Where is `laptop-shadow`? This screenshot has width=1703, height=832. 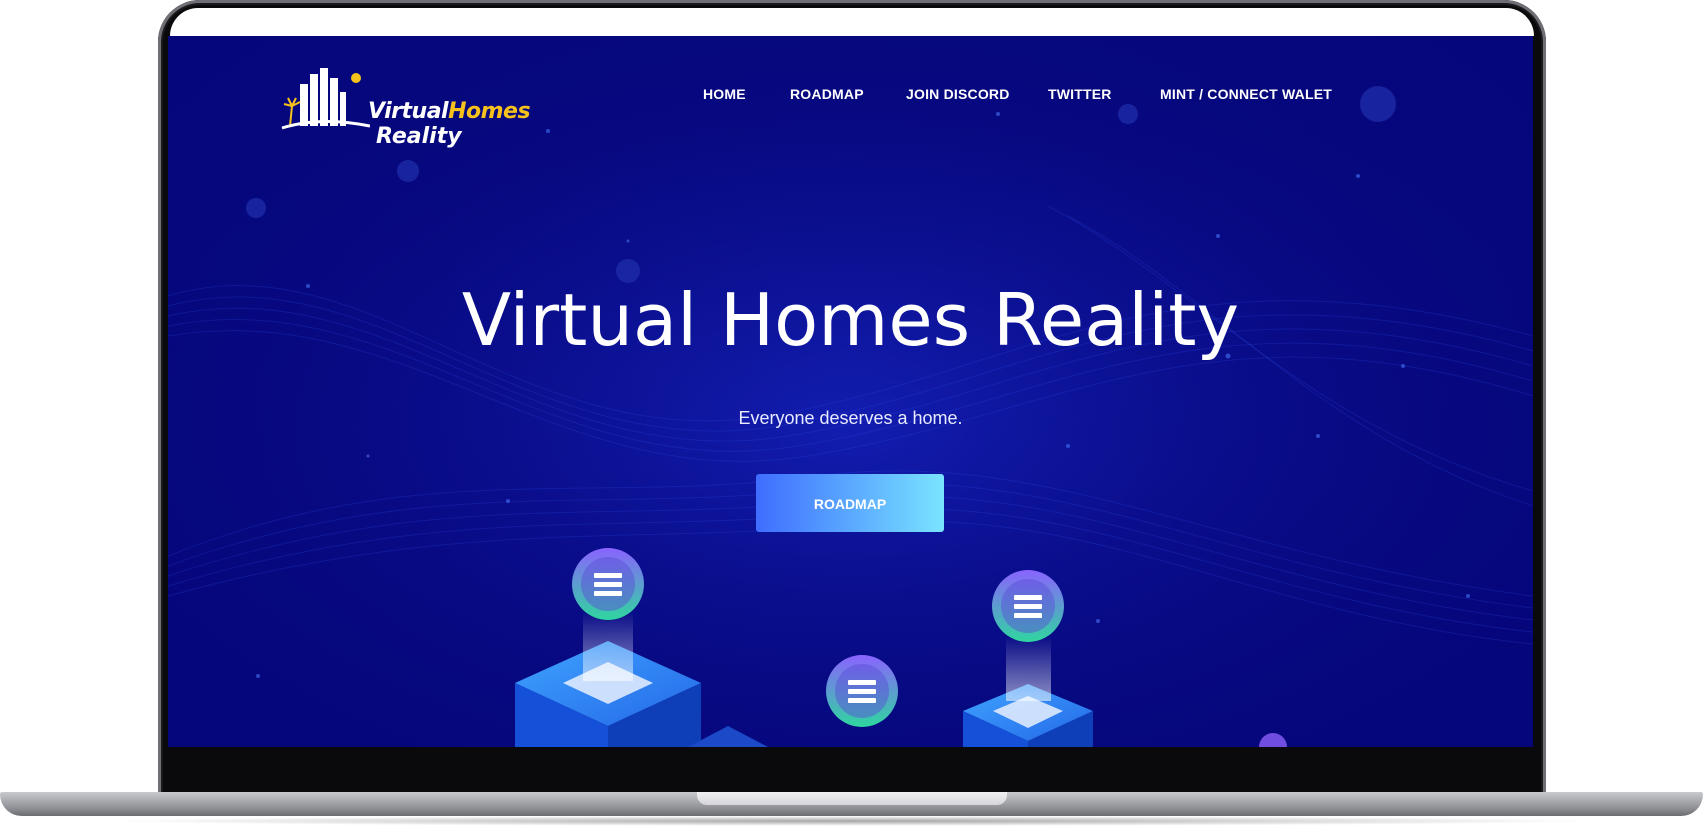
laptop-shadow is located at coordinates (851, 821).